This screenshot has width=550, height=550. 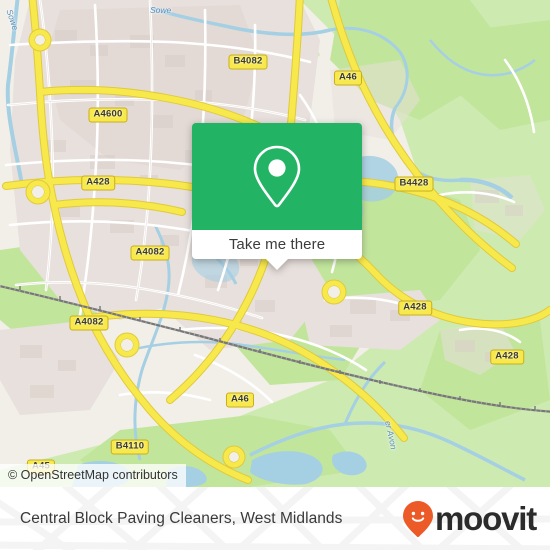 I want to click on water-name-label: Sowe, so click(x=161, y=10).